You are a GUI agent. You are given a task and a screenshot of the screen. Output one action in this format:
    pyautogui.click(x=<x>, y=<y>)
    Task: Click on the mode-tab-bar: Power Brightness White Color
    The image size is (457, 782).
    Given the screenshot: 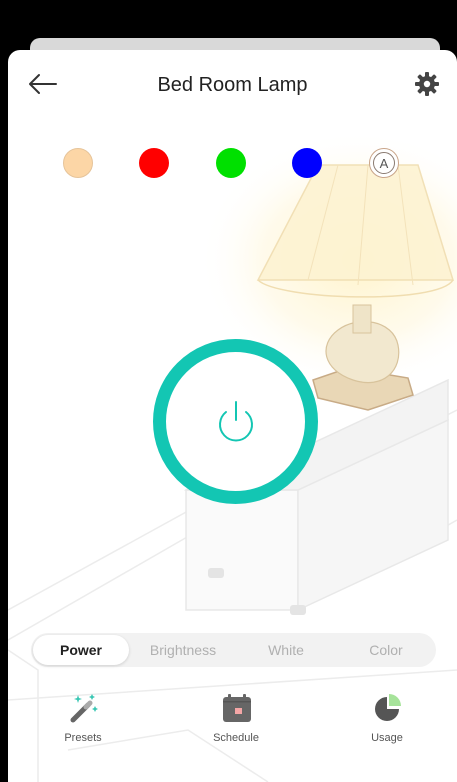 What is the action you would take?
    pyautogui.click(x=233, y=650)
    